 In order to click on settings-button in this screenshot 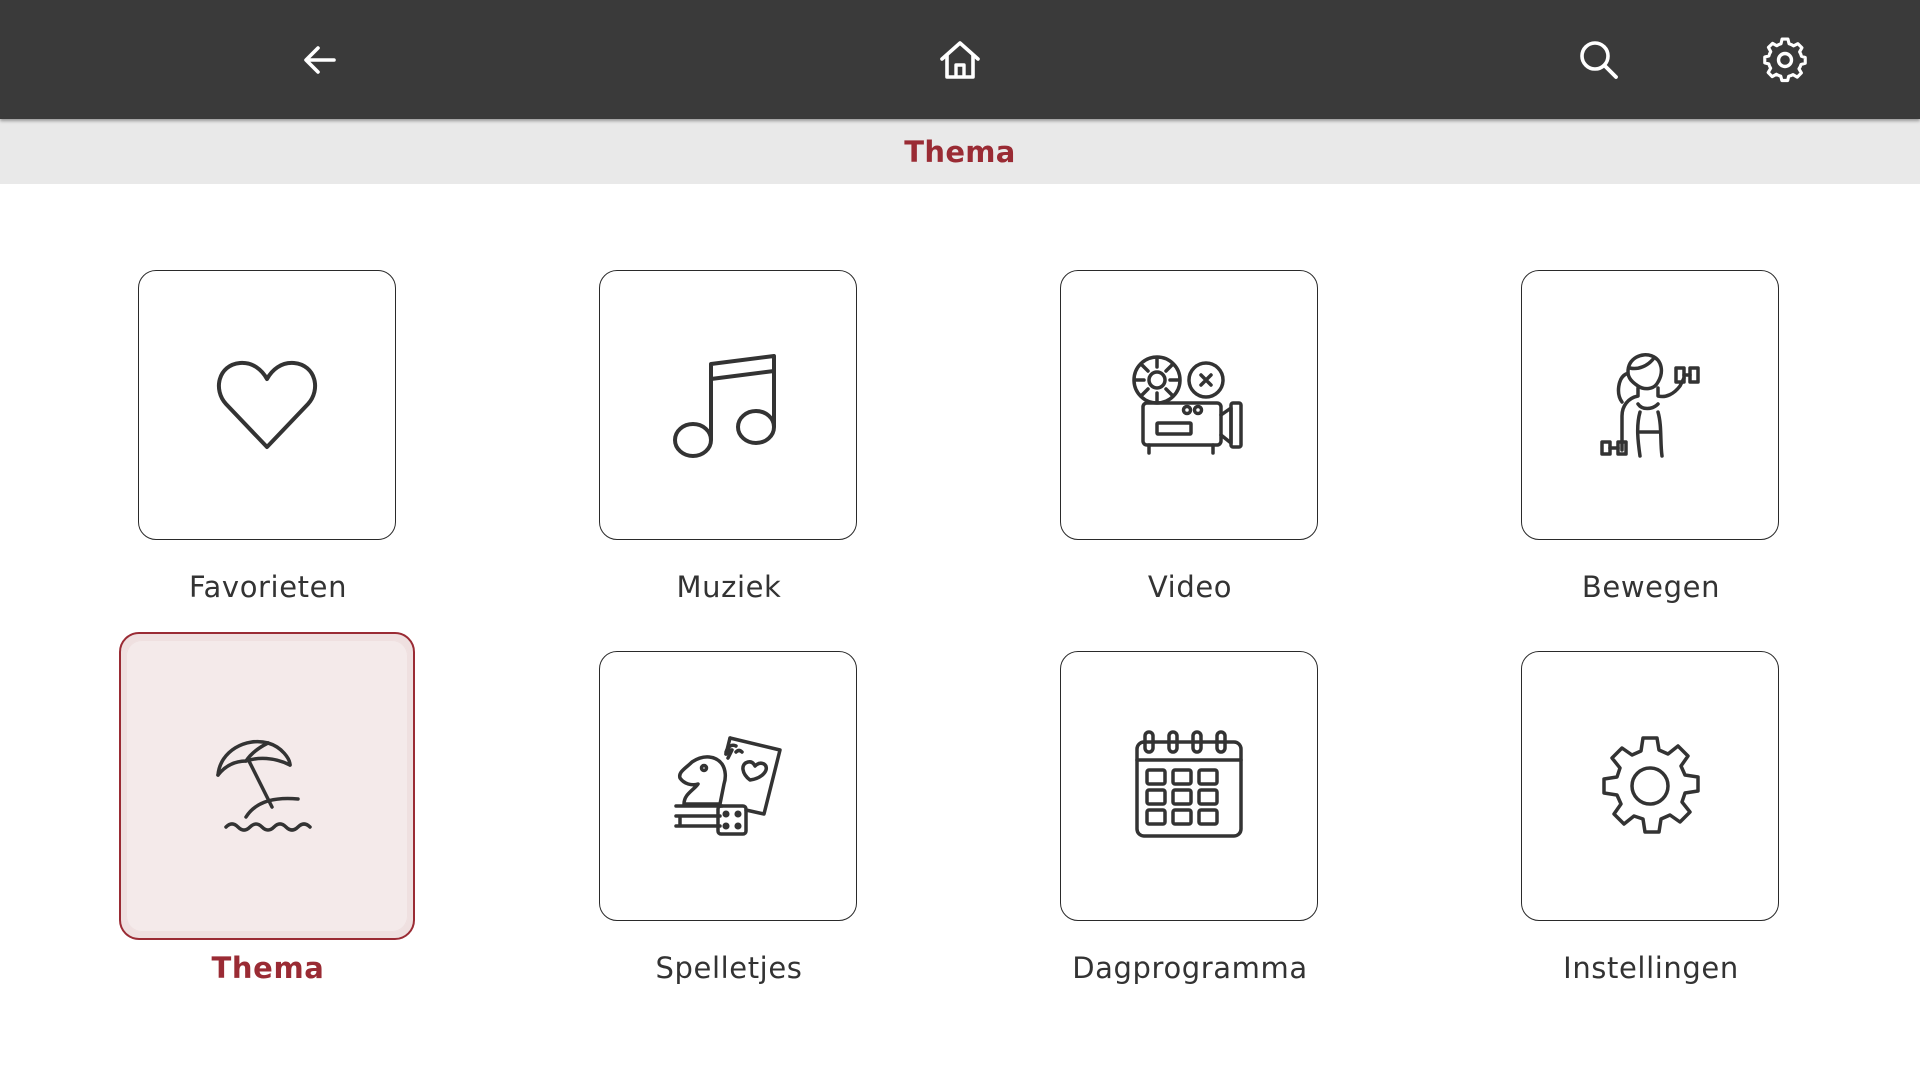, I will do `click(1785, 60)`.